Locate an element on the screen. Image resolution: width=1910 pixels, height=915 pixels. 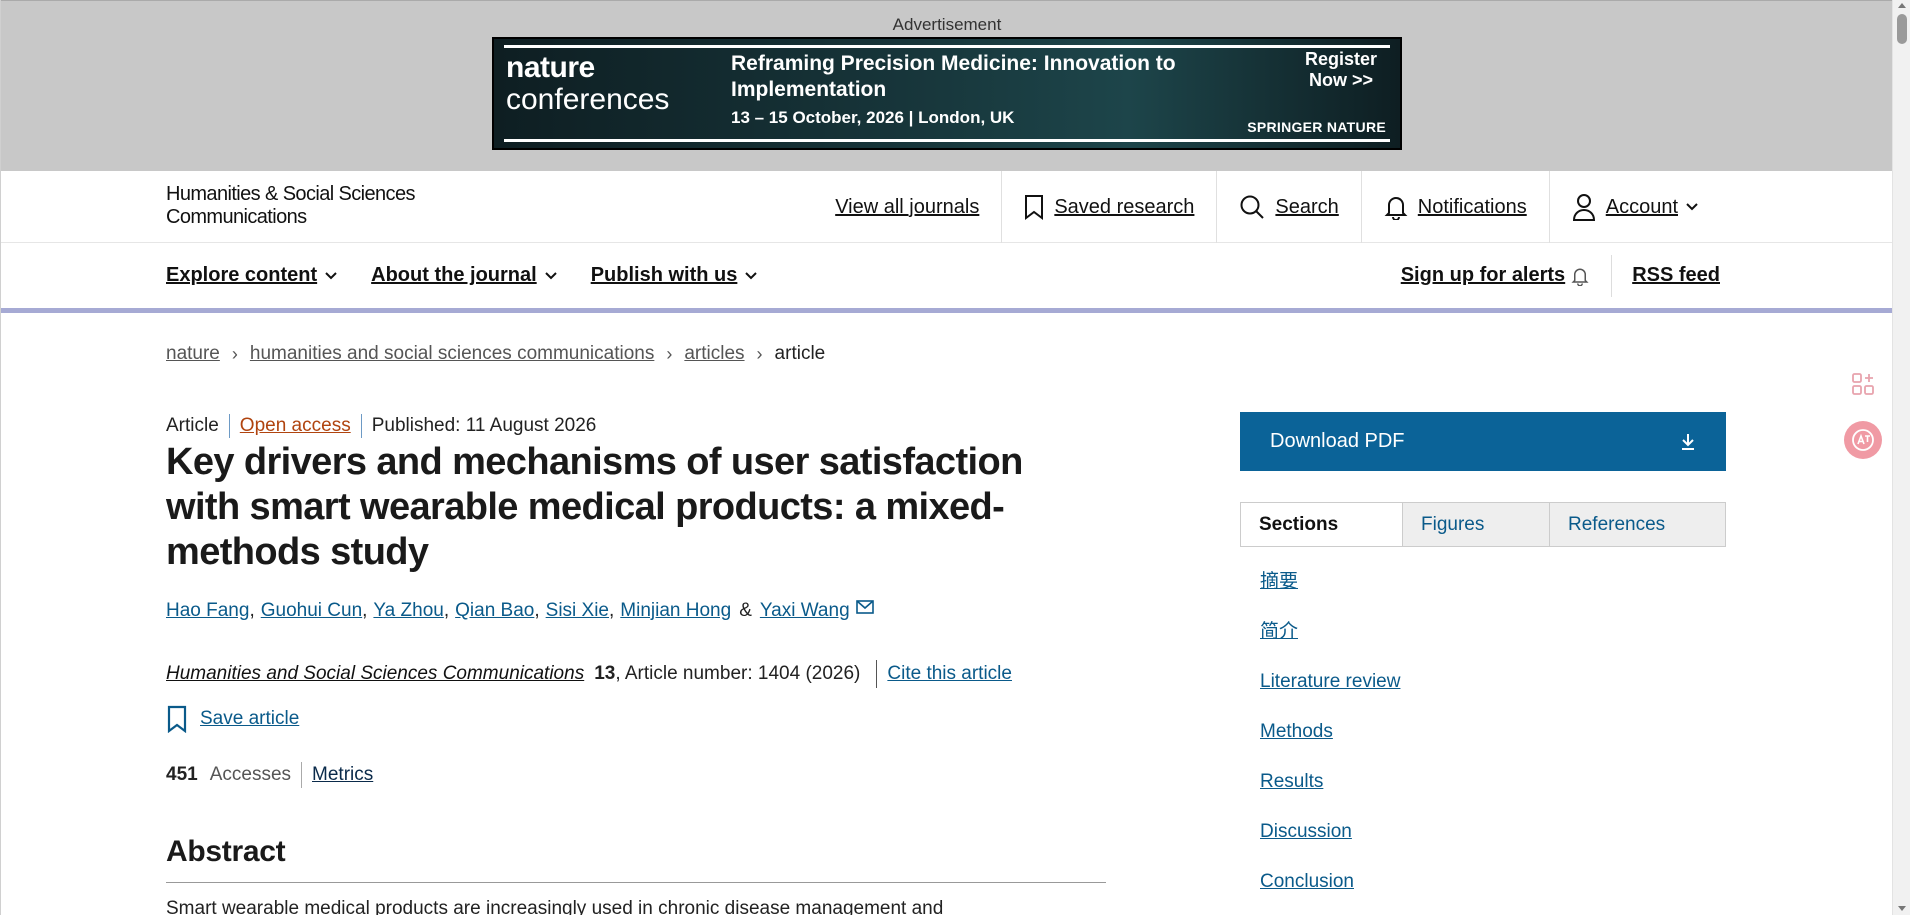
ad-brand-line1: nature is located at coordinates (550, 67).